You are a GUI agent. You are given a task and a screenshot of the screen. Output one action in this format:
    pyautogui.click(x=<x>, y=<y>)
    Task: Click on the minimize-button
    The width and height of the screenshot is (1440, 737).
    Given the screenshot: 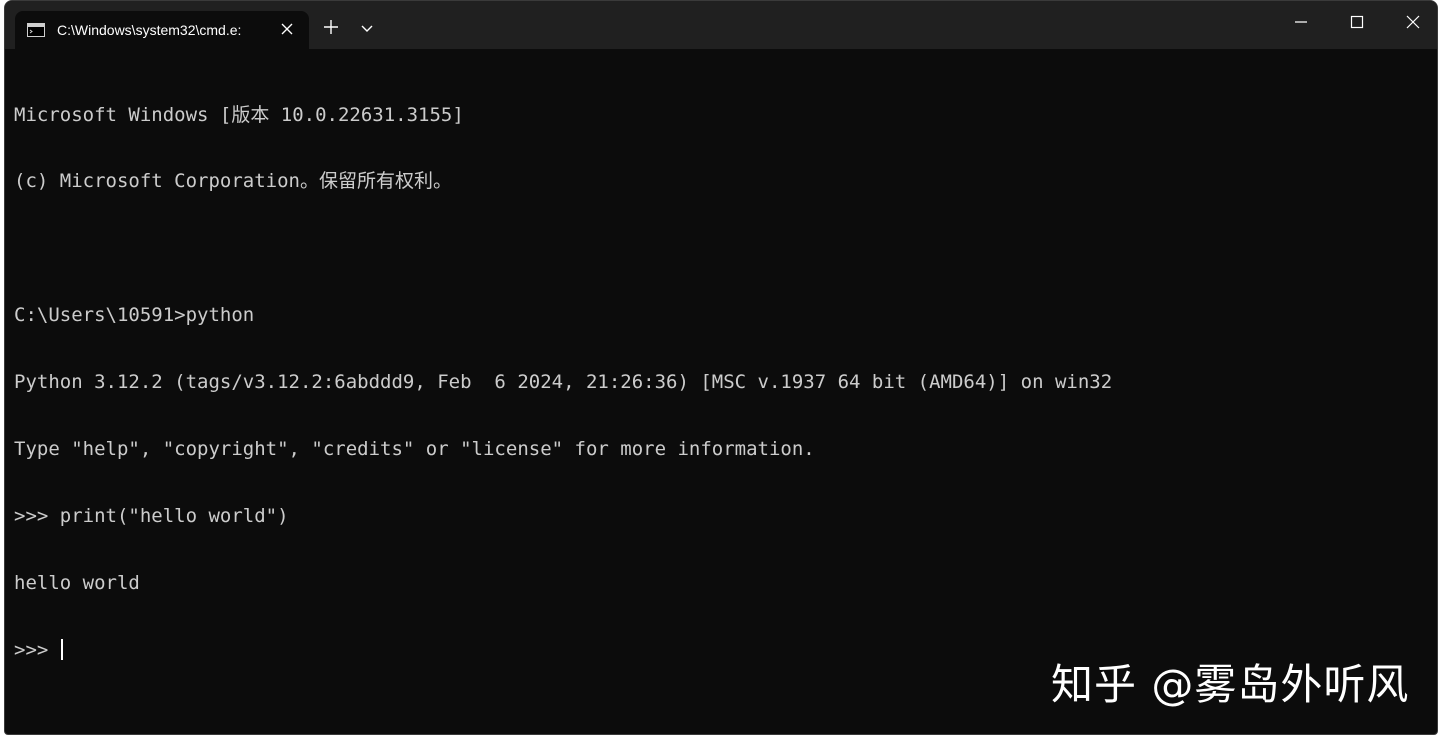 What is the action you would take?
    pyautogui.click(x=1301, y=24)
    